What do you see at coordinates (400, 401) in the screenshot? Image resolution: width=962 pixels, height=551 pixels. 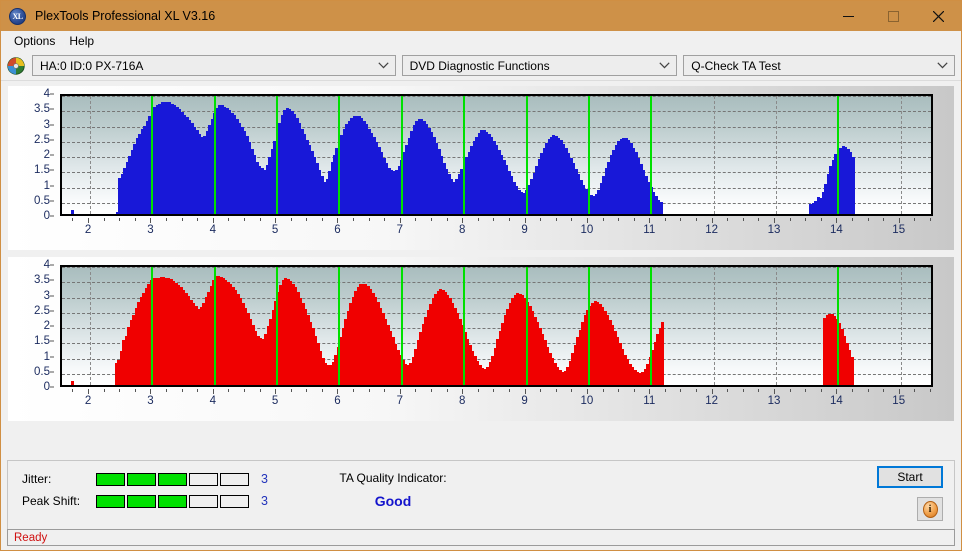 I see `x-axis-tick-label: 7` at bounding box center [400, 401].